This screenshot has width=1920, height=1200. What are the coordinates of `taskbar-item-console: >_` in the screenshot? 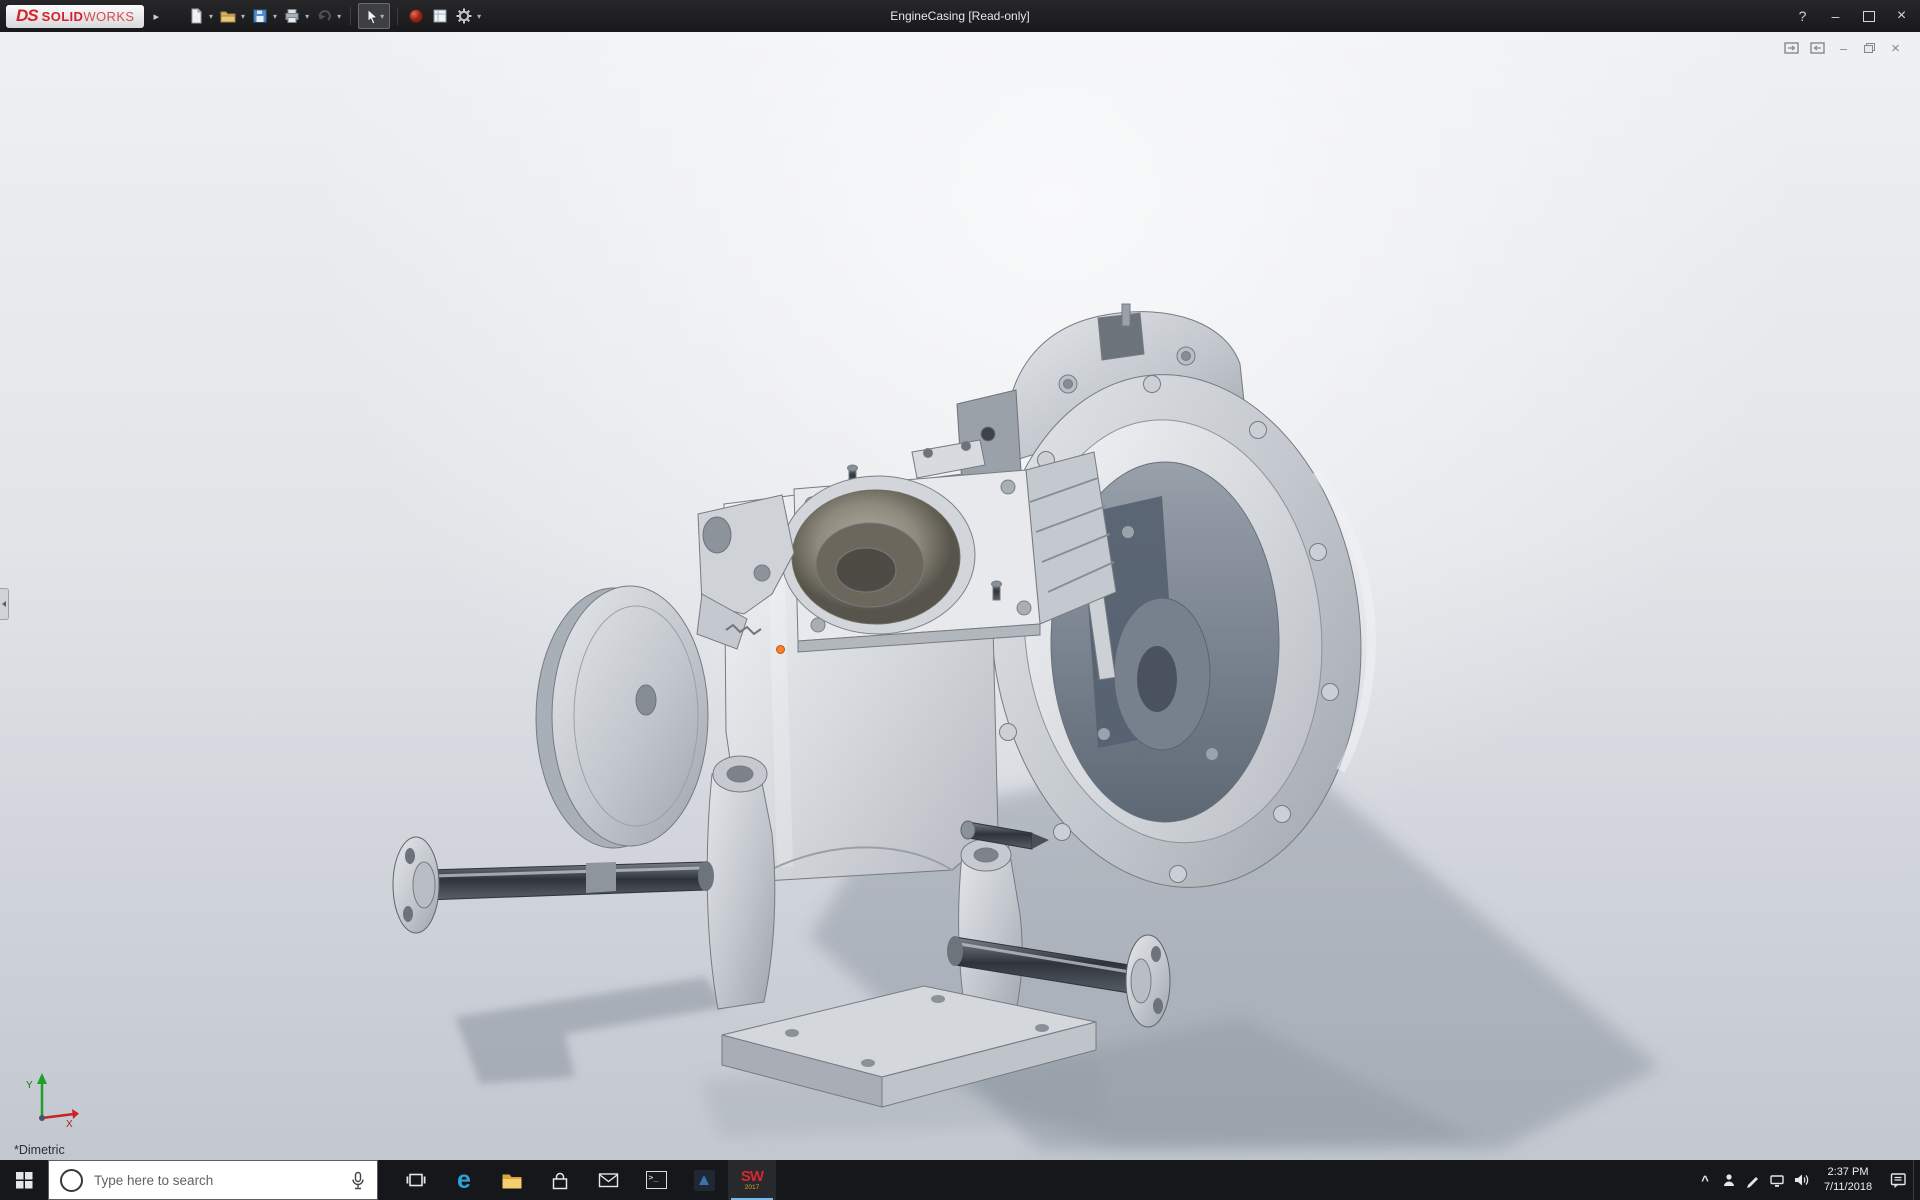 It's located at (656, 1180).